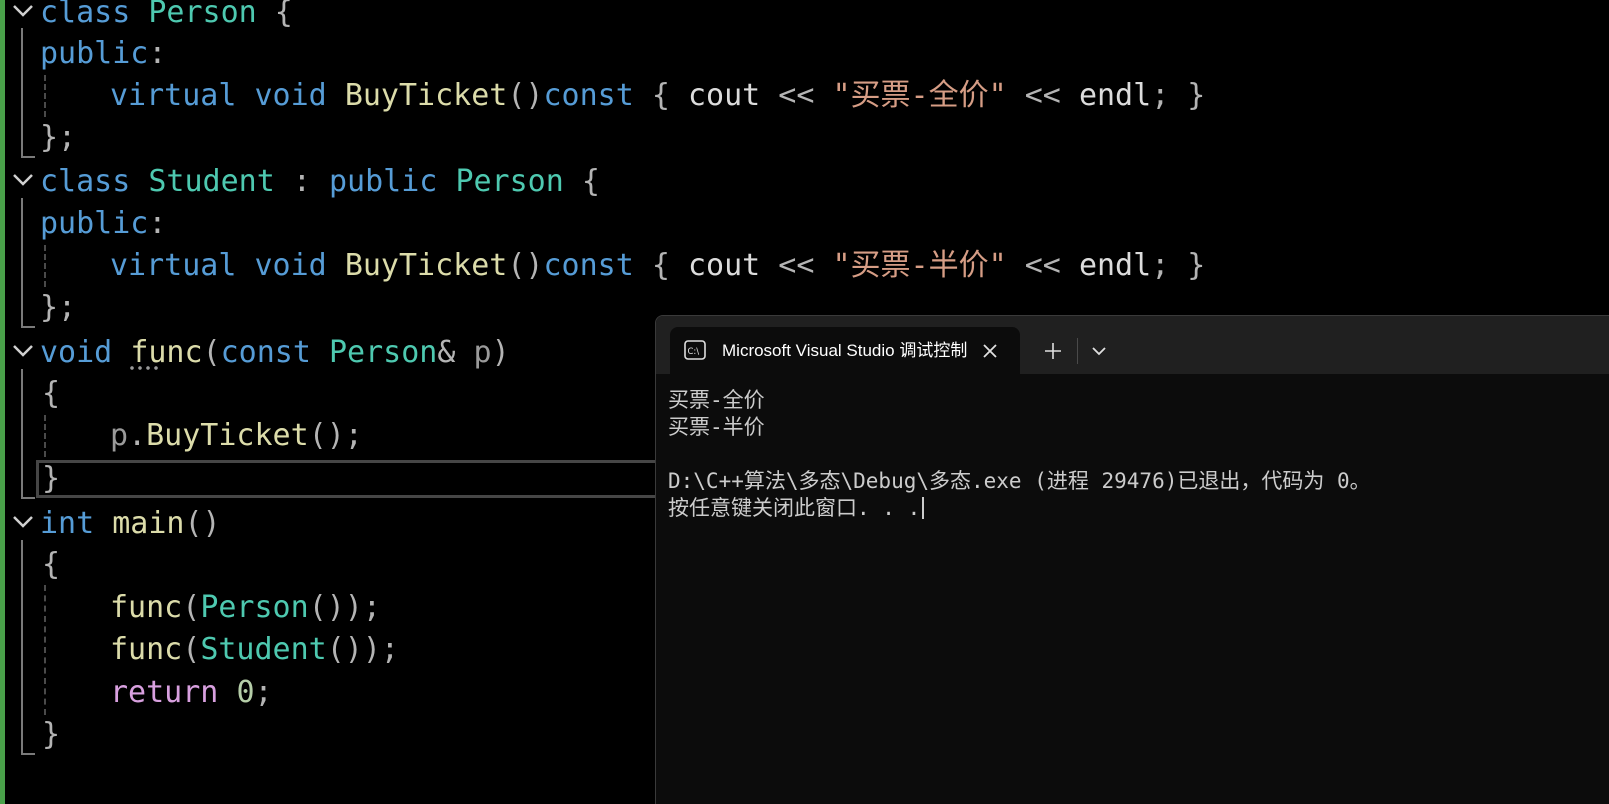  What do you see at coordinates (455, 352) in the screenshot?
I see `code-token: &` at bounding box center [455, 352].